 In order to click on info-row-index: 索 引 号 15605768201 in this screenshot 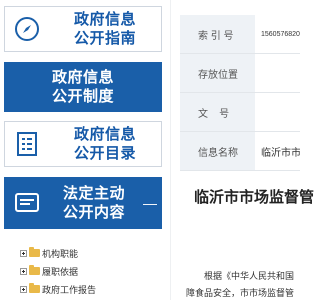, I will do `click(240, 34)`.